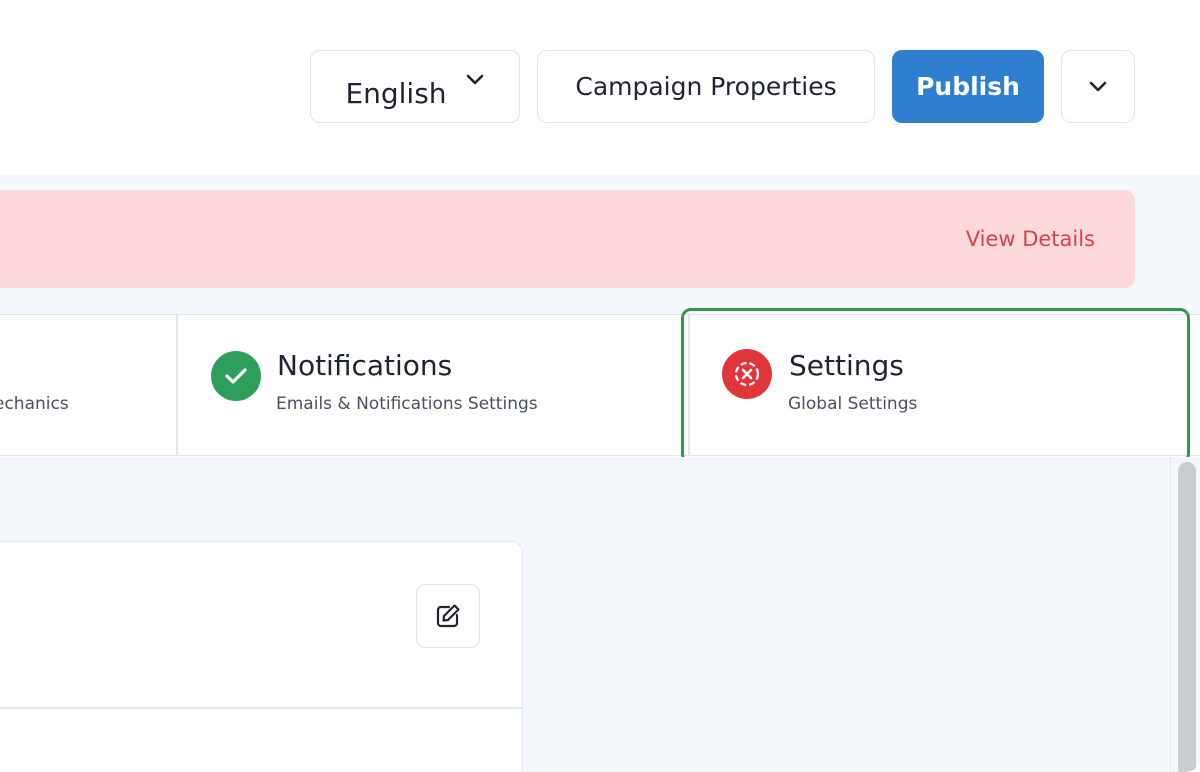 The image size is (1200, 772). I want to click on tab-notifications-title: Notifications, so click(364, 365).